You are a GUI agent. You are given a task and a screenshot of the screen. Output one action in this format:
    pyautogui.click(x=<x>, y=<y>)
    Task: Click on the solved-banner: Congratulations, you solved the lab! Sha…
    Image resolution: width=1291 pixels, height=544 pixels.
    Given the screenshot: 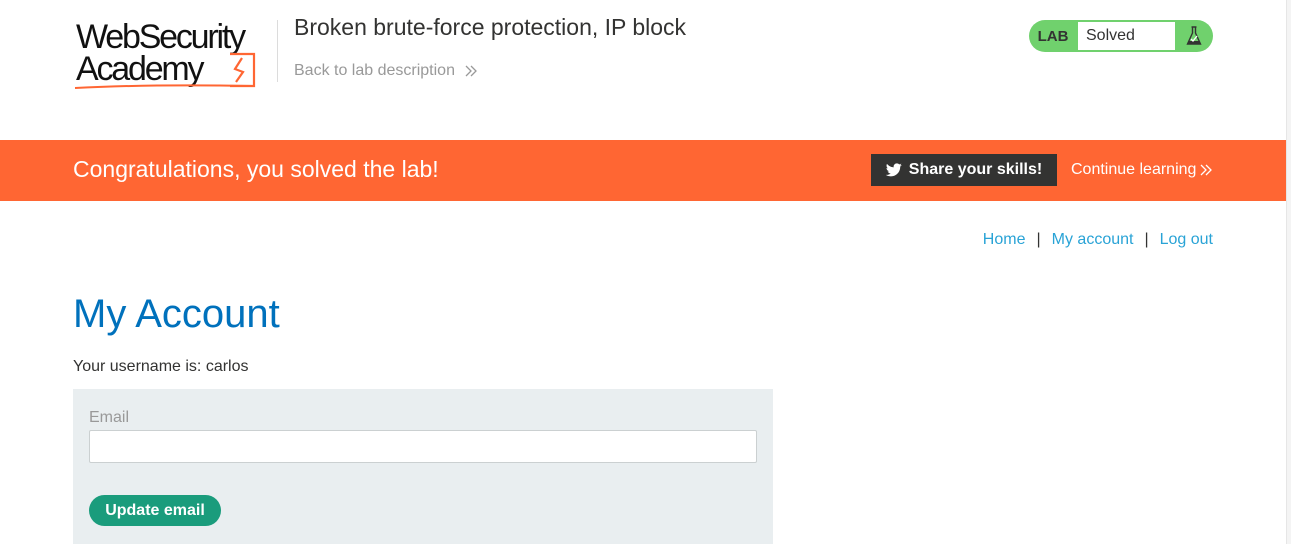 What is the action you would take?
    pyautogui.click(x=643, y=170)
    